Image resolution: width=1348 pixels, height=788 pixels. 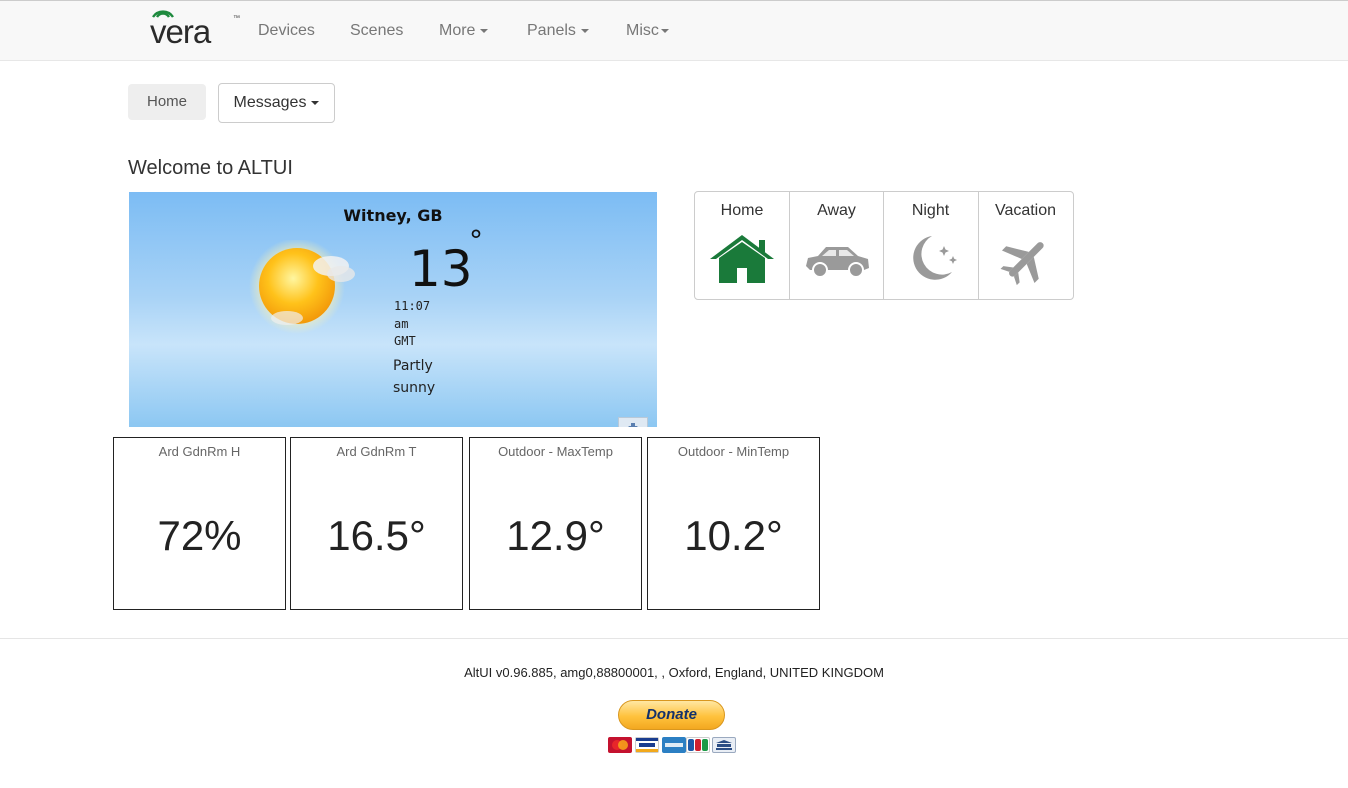 I want to click on tile-value: 16.5°, so click(x=376, y=535).